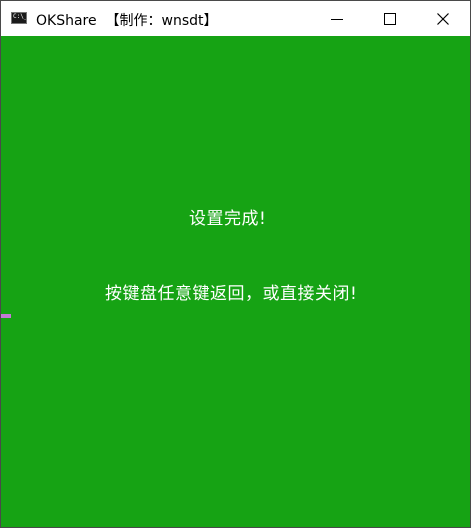 The width and height of the screenshot is (471, 528). Describe the element at coordinates (19, 18) in the screenshot. I see `console-app-icon: C:\_` at that location.